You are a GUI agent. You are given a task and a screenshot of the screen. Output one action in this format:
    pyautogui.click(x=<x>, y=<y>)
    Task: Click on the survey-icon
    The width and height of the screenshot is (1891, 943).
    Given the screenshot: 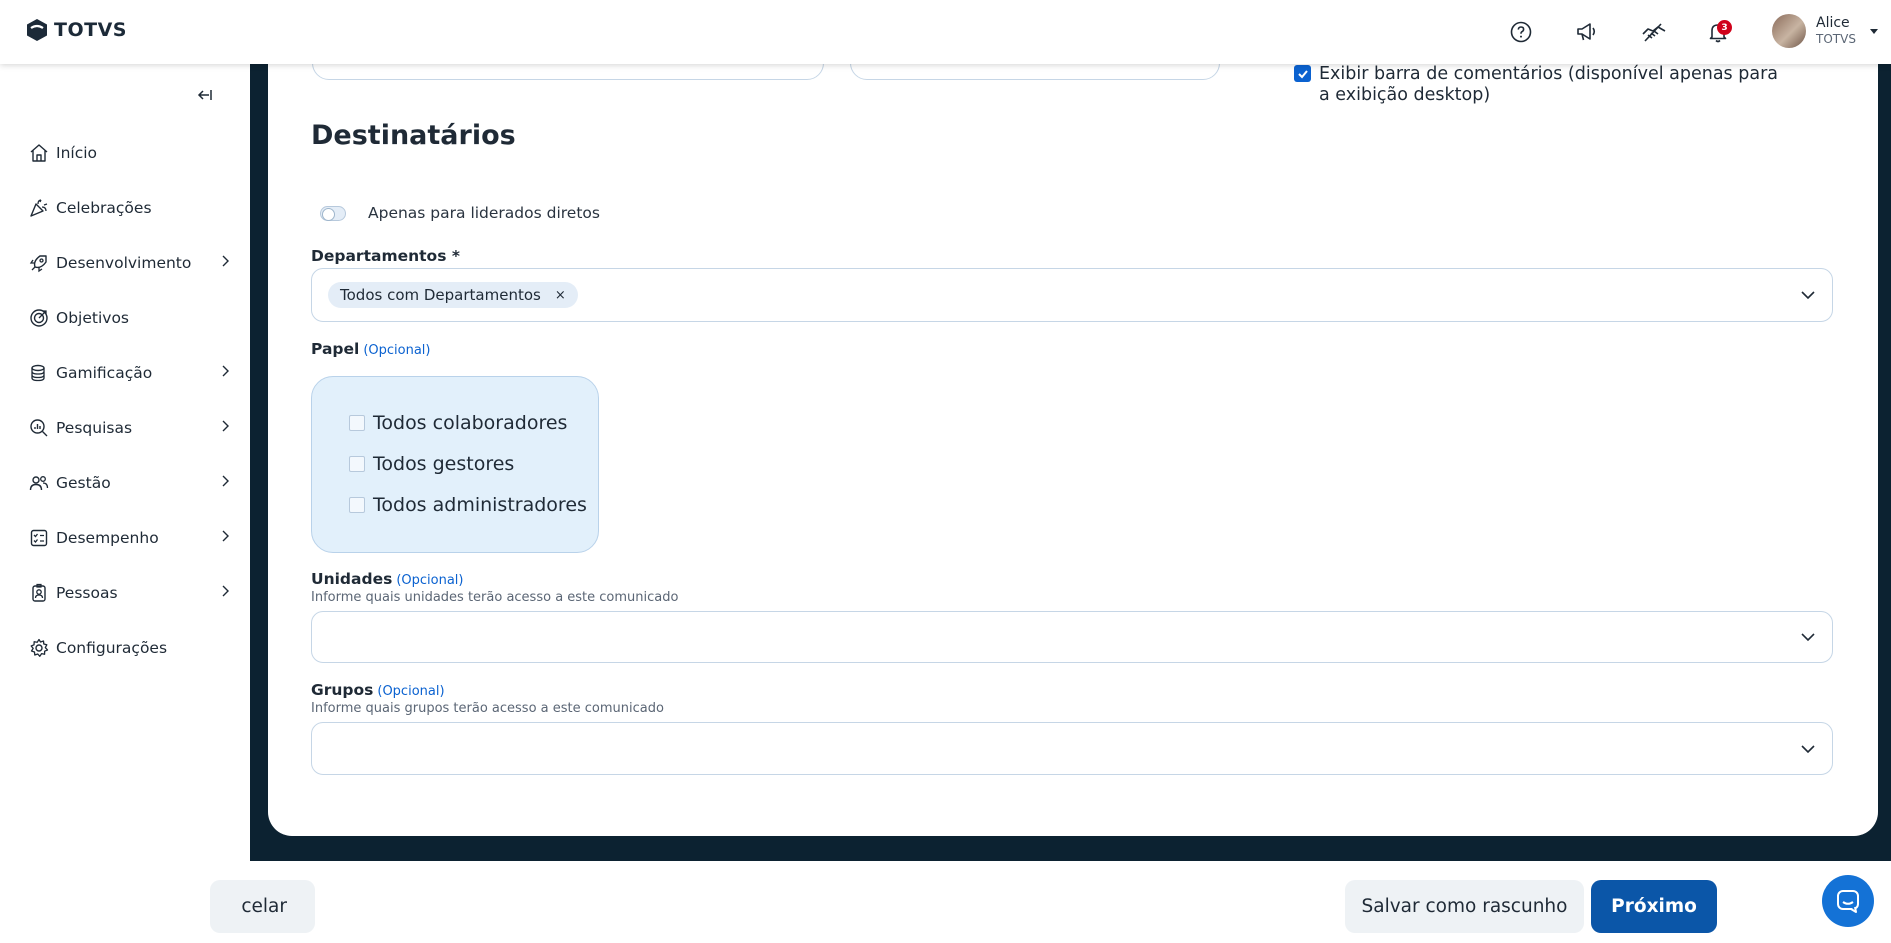 What is the action you would take?
    pyautogui.click(x=39, y=427)
    